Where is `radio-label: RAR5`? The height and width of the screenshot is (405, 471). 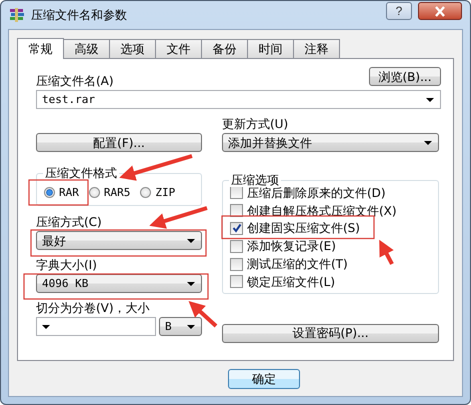 radio-label: RAR5 is located at coordinates (117, 193).